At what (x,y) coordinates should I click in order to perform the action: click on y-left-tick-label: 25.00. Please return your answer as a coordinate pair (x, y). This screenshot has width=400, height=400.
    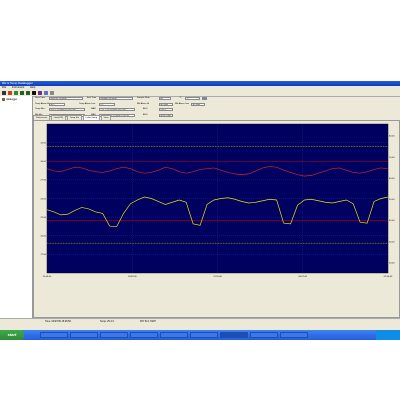
    Looking at the image, I should click on (44, 199).